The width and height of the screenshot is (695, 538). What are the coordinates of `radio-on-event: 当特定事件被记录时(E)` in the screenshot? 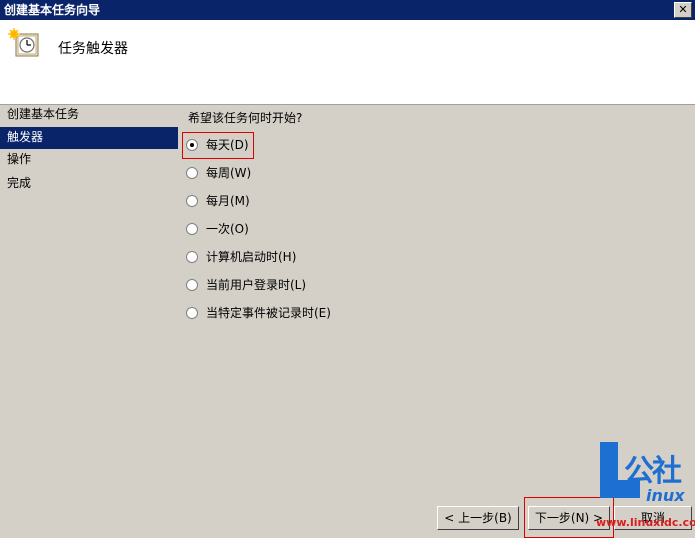 It's located at (258, 313).